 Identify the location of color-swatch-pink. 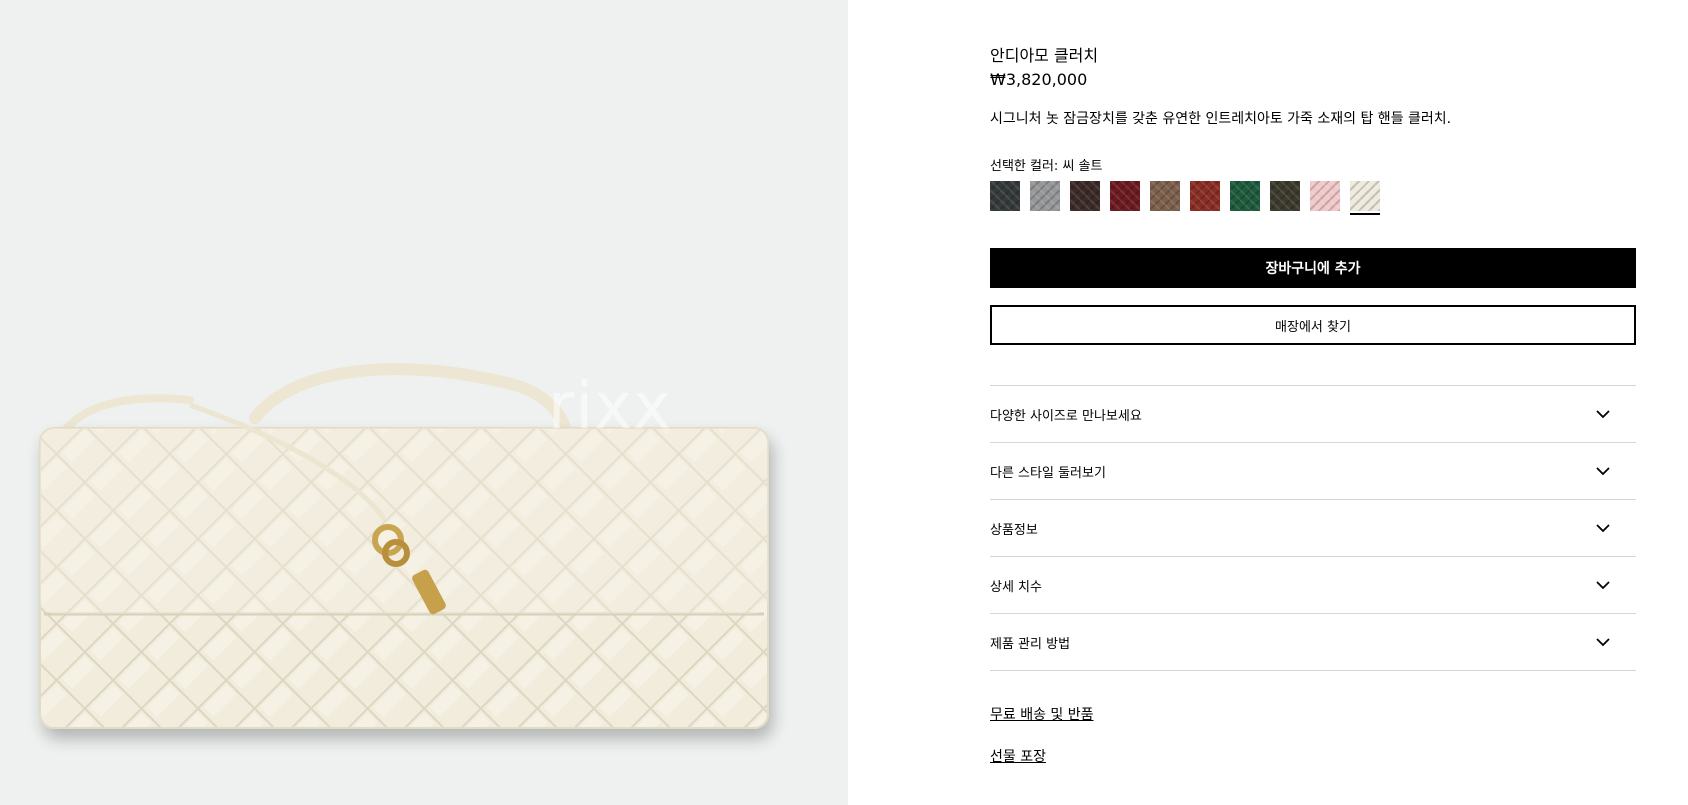
(1325, 196).